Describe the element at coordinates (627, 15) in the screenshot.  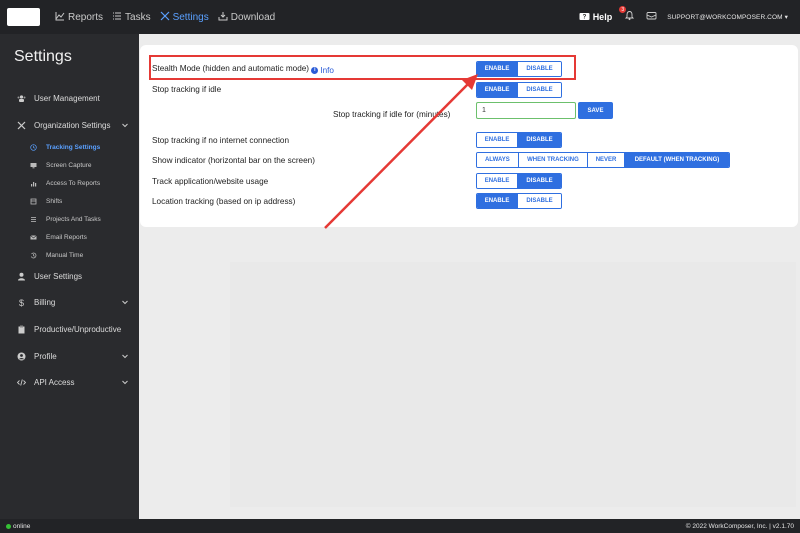
I see `notifications-button: 3` at that location.